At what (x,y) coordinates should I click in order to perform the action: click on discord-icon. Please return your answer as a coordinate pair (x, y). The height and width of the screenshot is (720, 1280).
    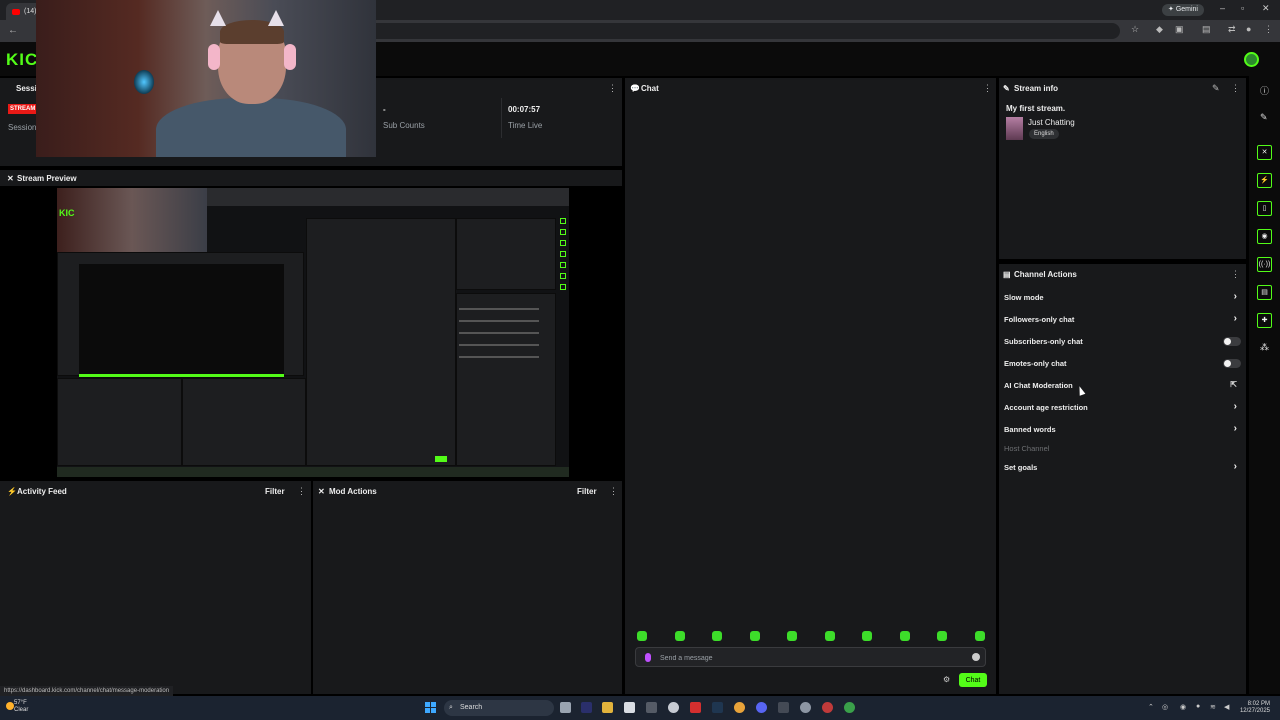
    Looking at the image, I should click on (761, 707).